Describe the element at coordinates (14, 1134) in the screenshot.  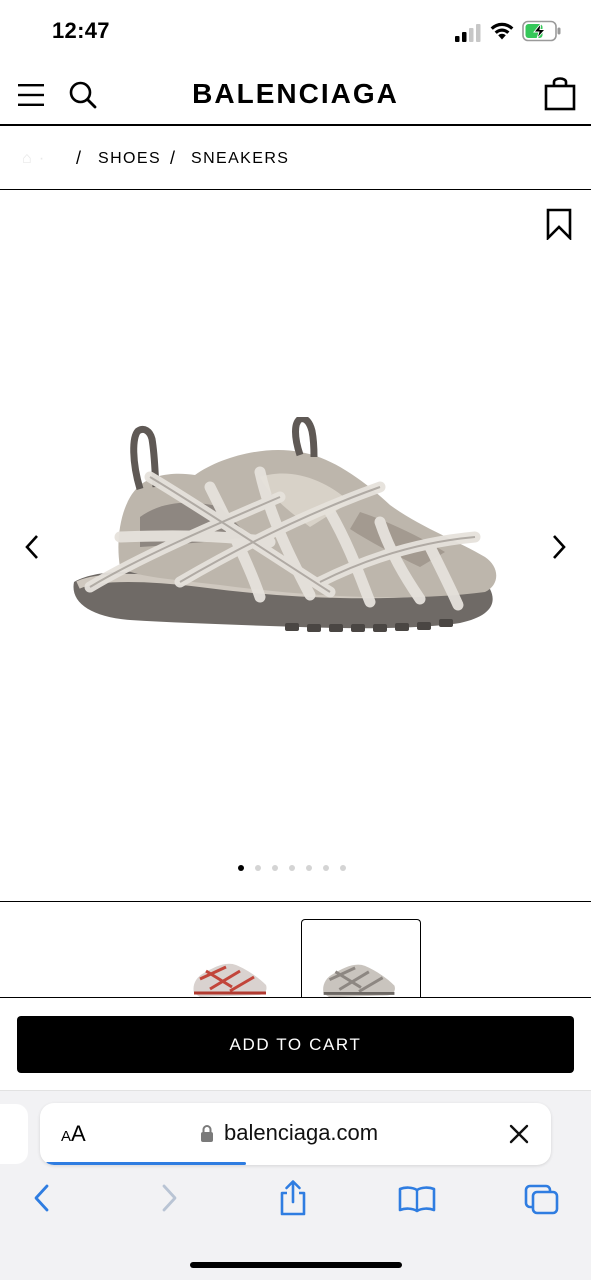
I see `previous-tab-preview` at that location.